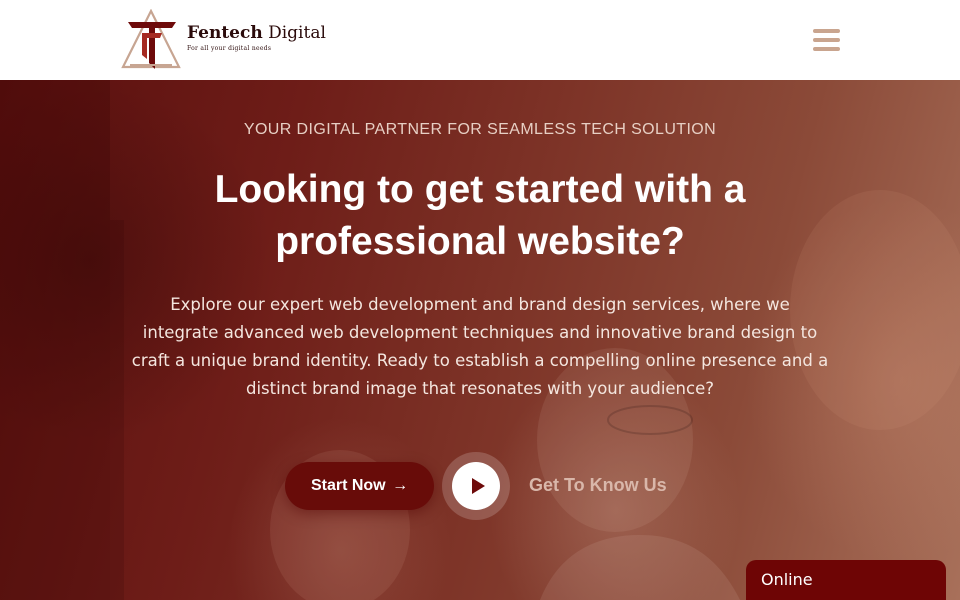  What do you see at coordinates (348, 485) in the screenshot?
I see `start-now-label: Start Now` at bounding box center [348, 485].